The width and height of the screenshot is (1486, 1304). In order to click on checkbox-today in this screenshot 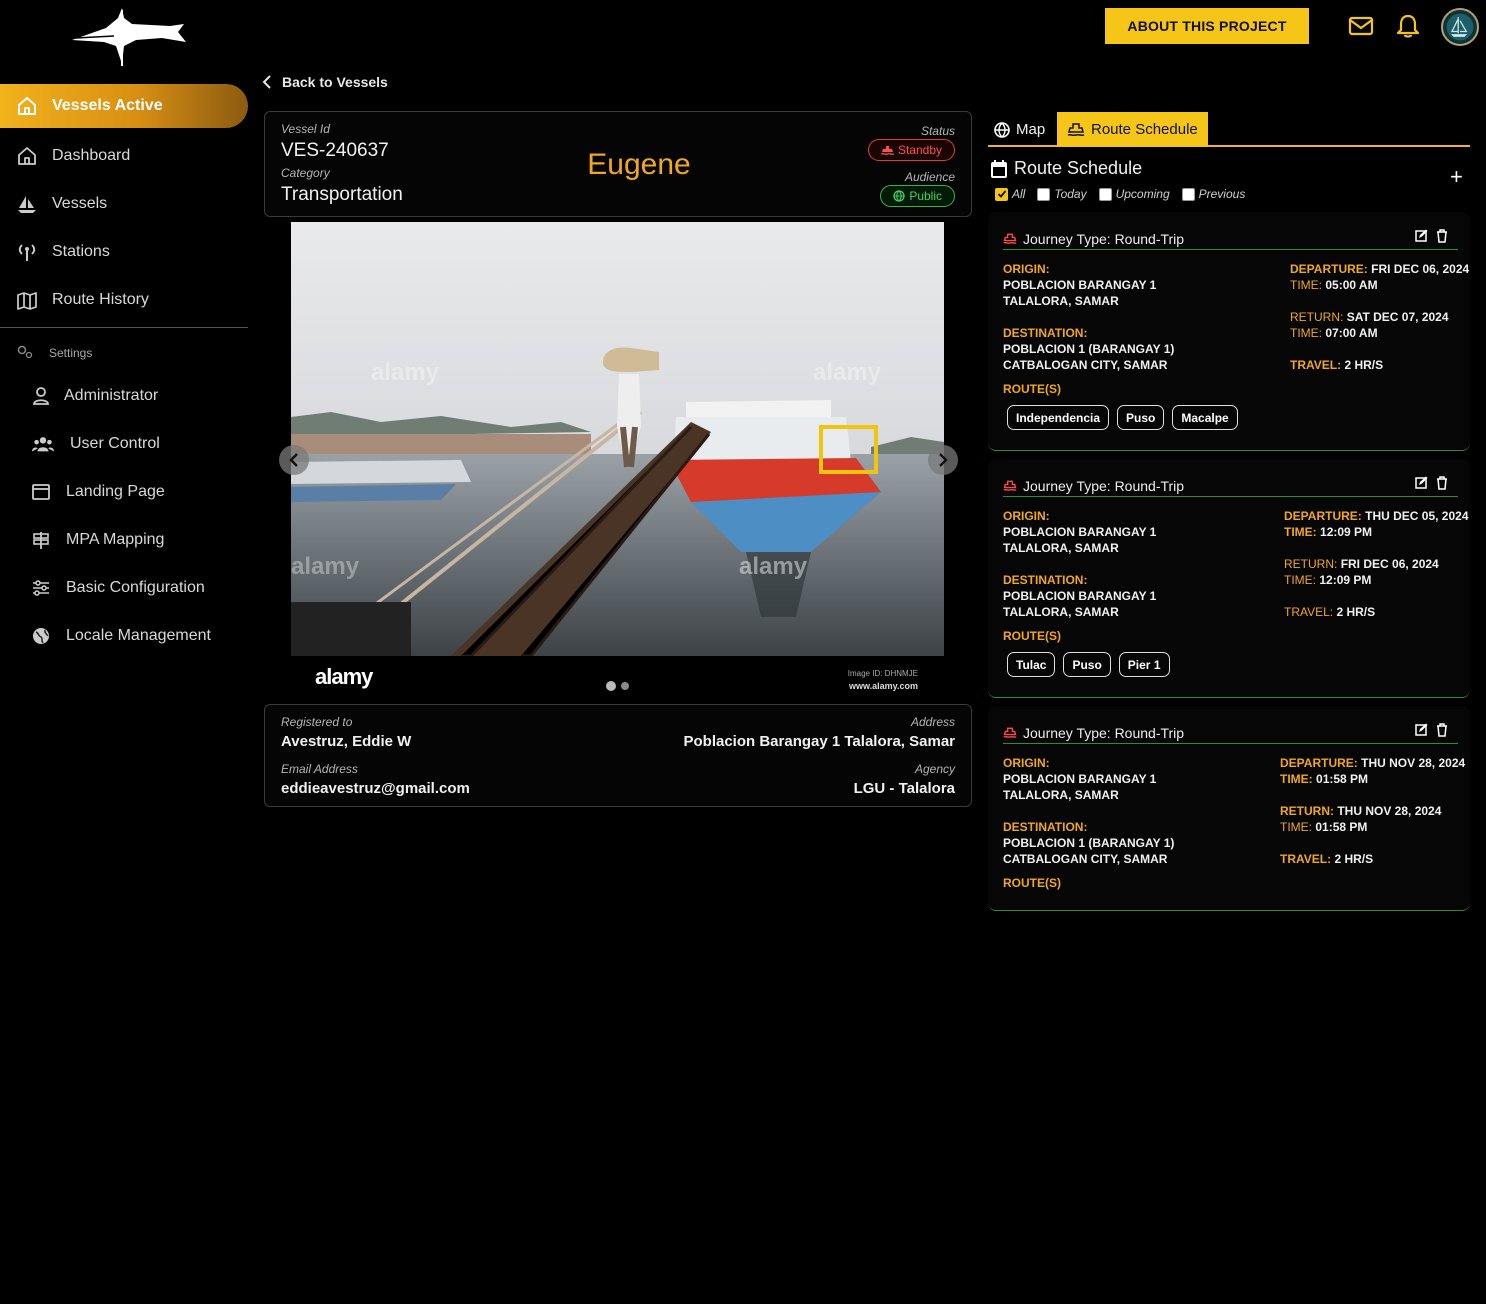, I will do `click(1044, 194)`.